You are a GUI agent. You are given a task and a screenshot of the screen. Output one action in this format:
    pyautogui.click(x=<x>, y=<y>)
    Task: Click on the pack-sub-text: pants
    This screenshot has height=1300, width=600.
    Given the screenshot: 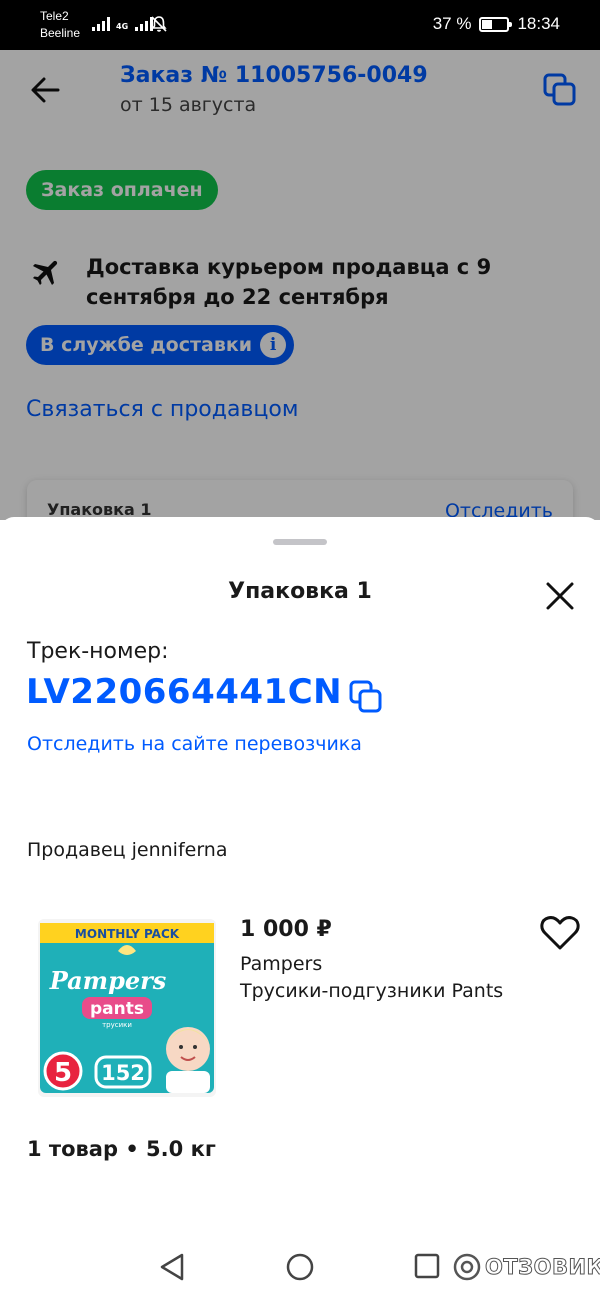 What is the action you would take?
    pyautogui.click(x=117, y=1009)
    